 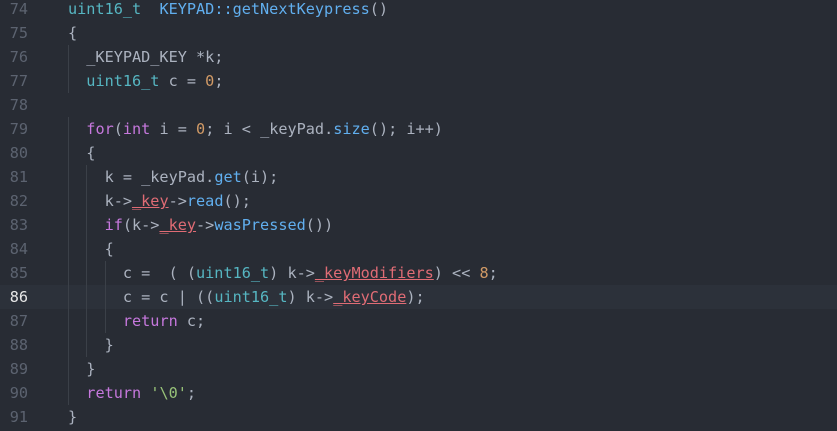 I want to click on code-line: 76 _KEYPAD_KEY *k;, so click(x=418, y=57).